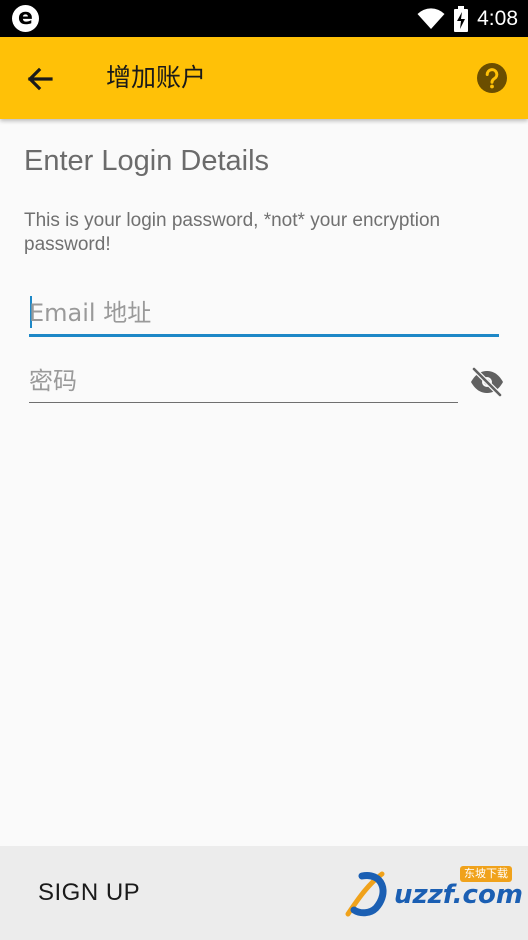 This screenshot has width=528, height=940. Describe the element at coordinates (458, 895) in the screenshot. I see `watermark-text: uzzf.com` at that location.